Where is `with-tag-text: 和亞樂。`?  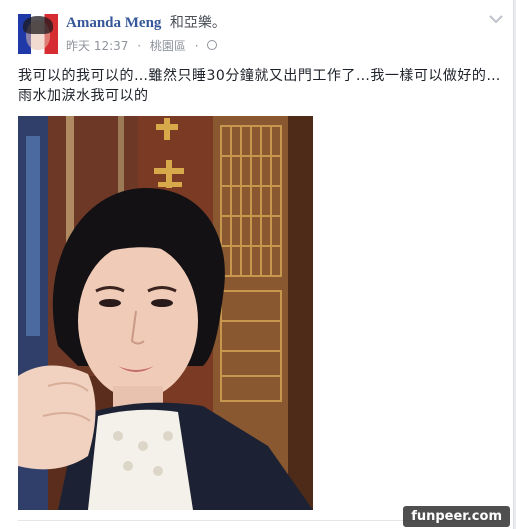 with-tag-text: 和亞樂。 is located at coordinates (197, 23).